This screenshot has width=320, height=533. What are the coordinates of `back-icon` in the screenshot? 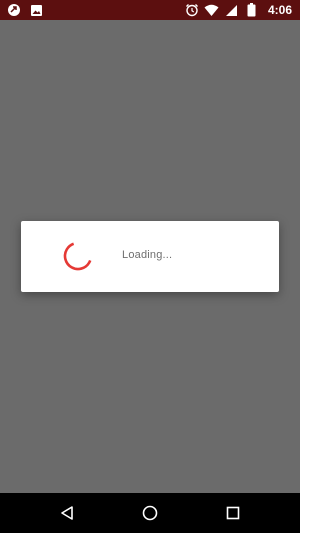 It's located at (67, 513).